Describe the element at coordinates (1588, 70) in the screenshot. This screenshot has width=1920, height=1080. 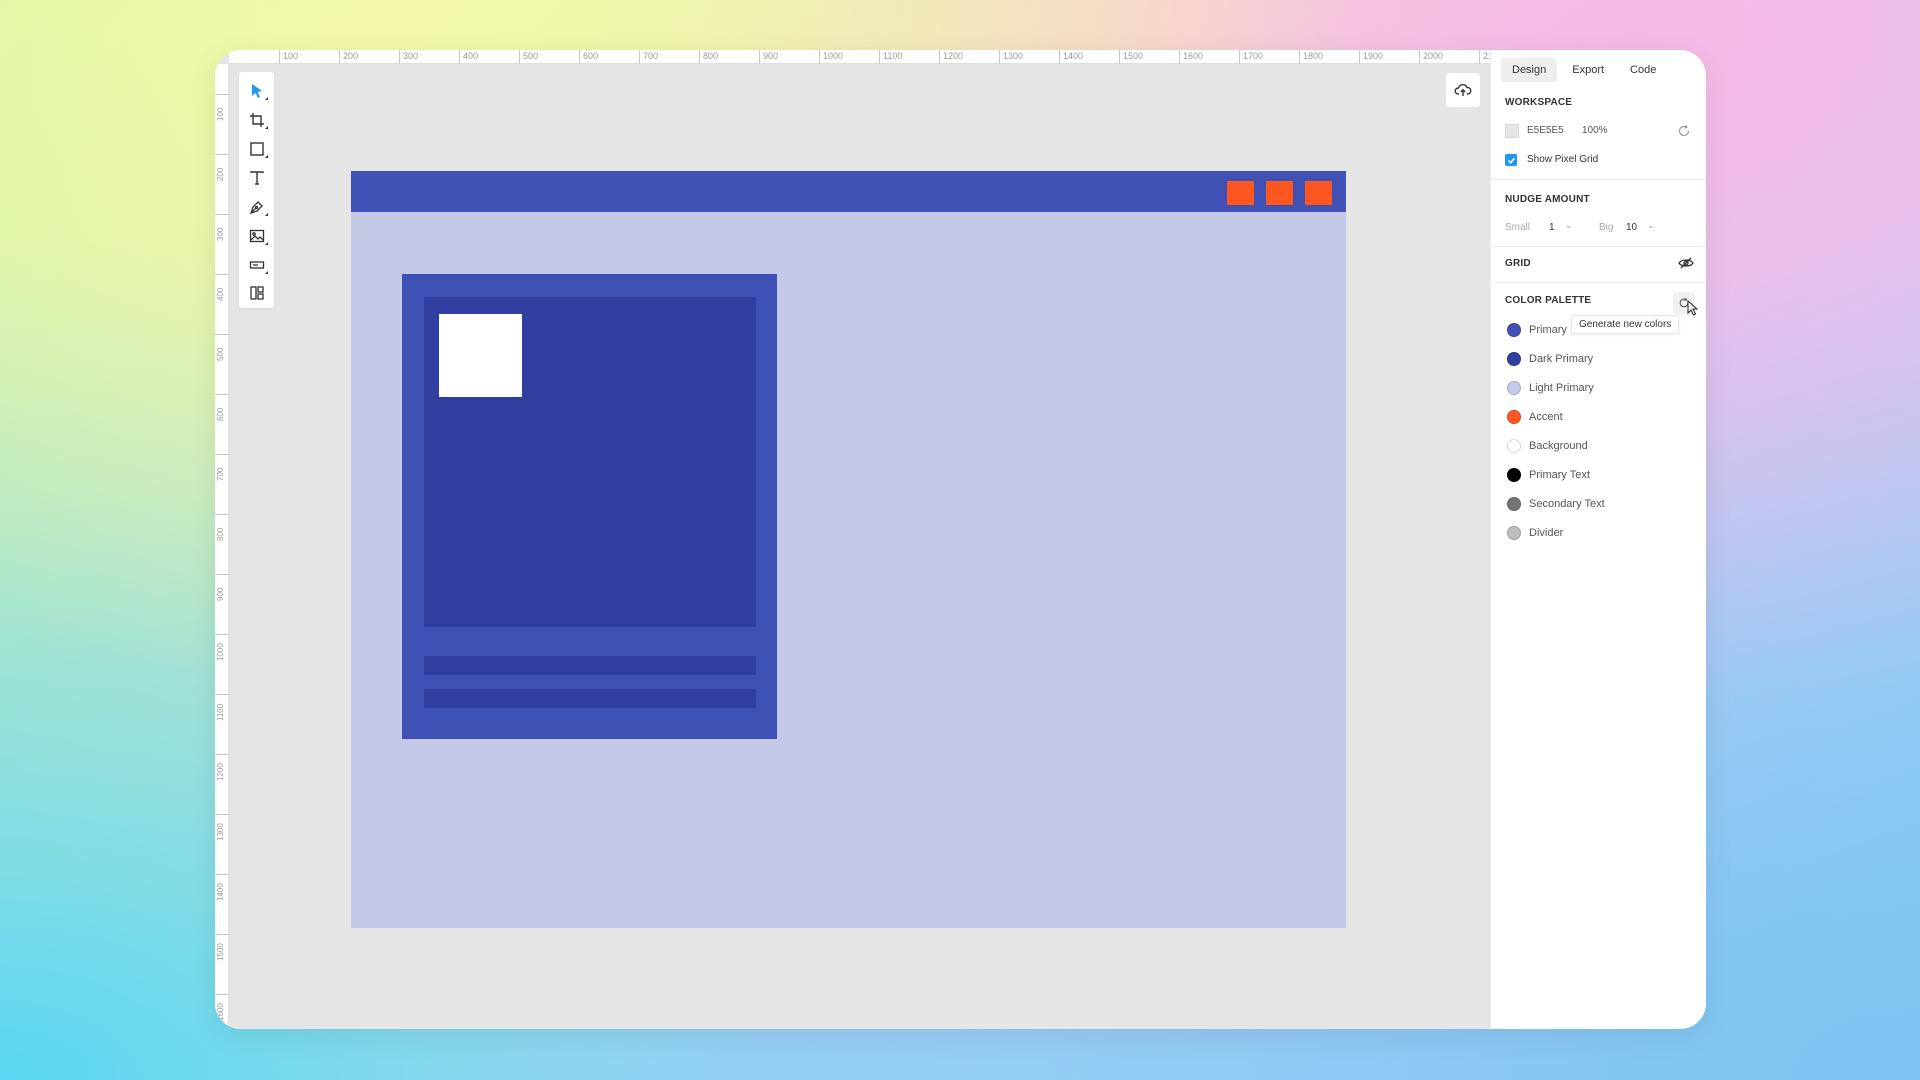
I see `tab-export: Export` at that location.